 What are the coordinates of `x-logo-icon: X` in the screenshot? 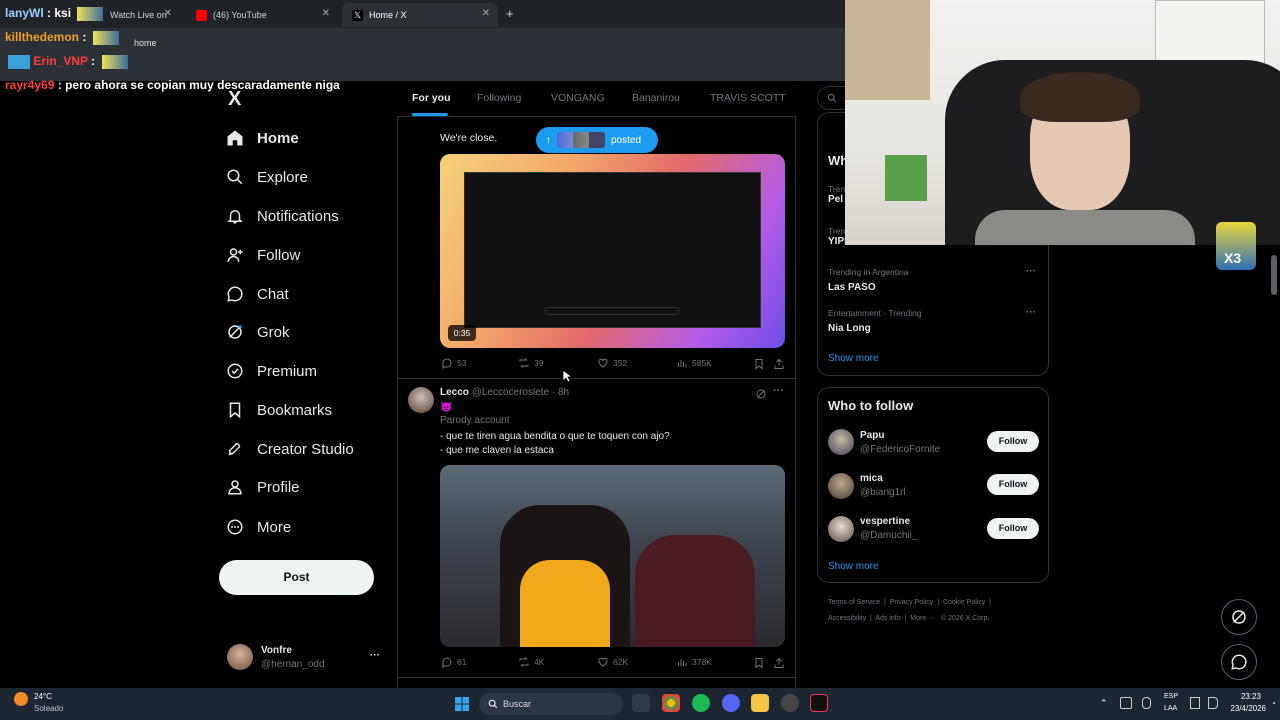 It's located at (234, 99).